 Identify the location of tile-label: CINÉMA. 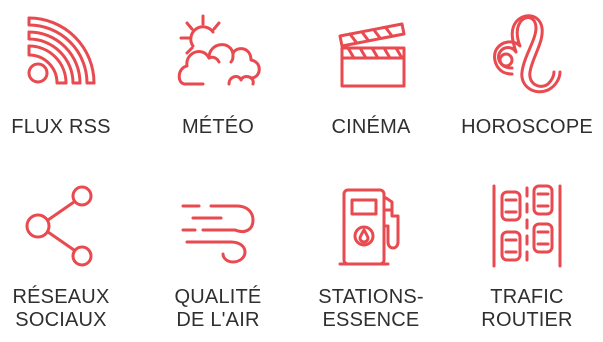
(371, 127).